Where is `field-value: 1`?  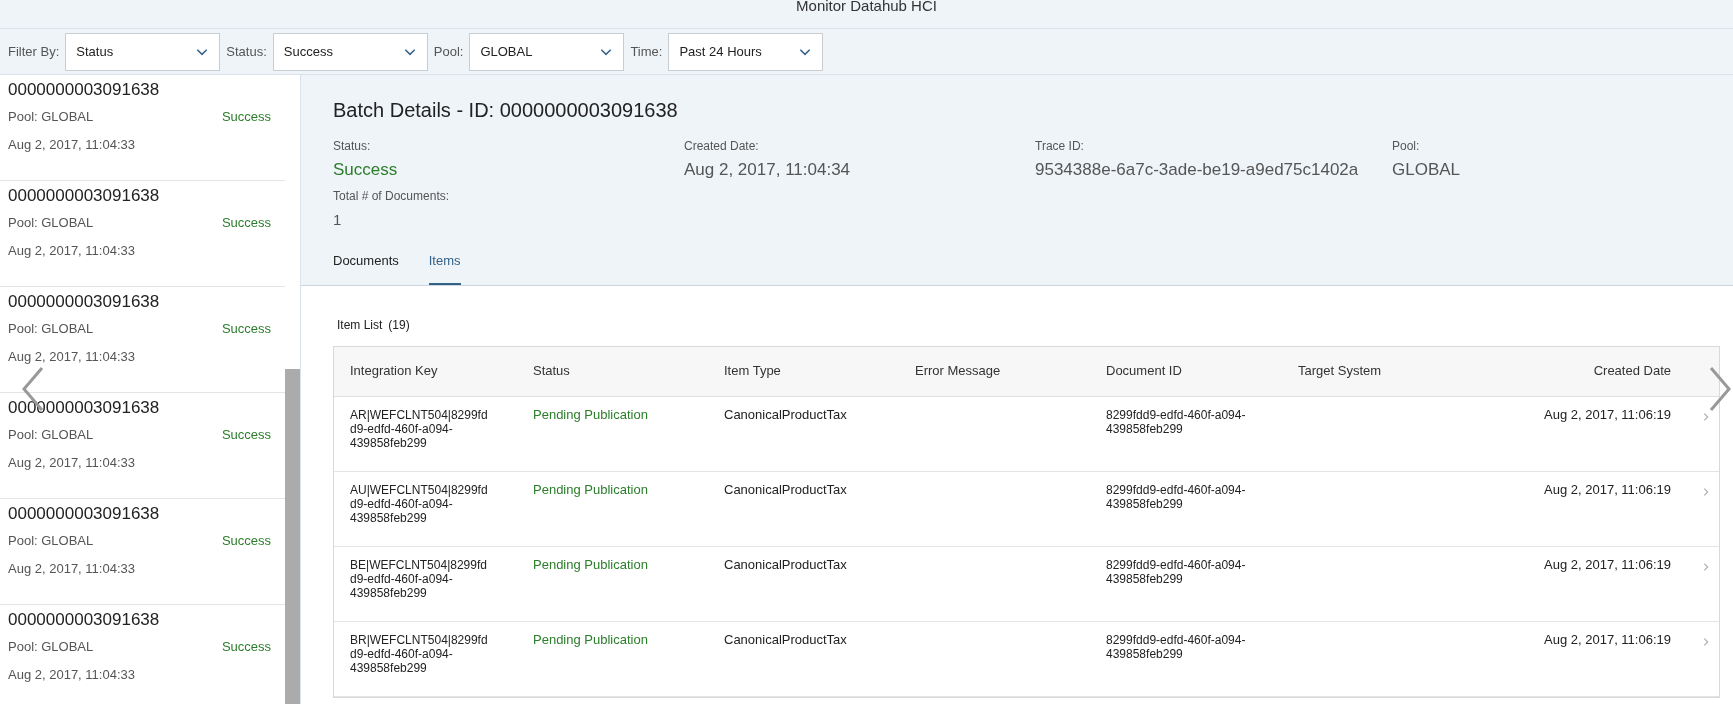 field-value: 1 is located at coordinates (338, 219).